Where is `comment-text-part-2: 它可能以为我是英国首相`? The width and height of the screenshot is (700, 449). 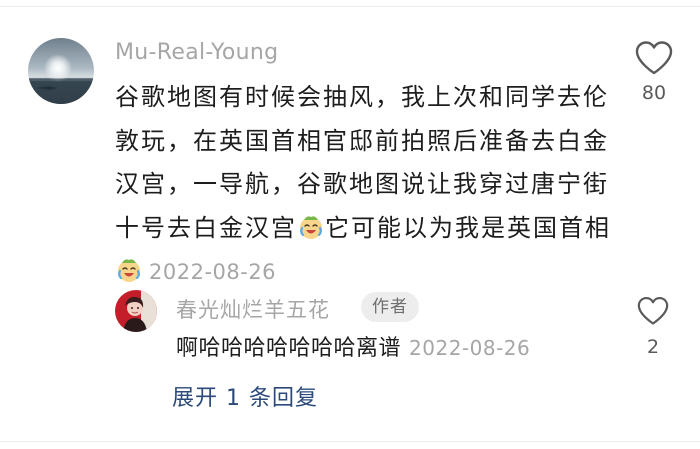 comment-text-part-2: 它可能以为我是英国首相 is located at coordinates (468, 227).